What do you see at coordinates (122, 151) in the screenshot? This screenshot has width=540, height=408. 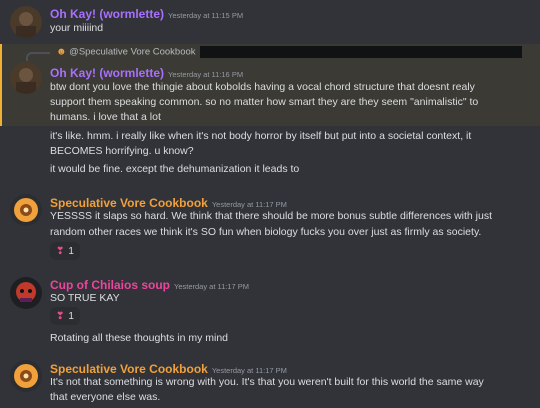 I see `message-text: BECOMES horrifying. u know?` at bounding box center [122, 151].